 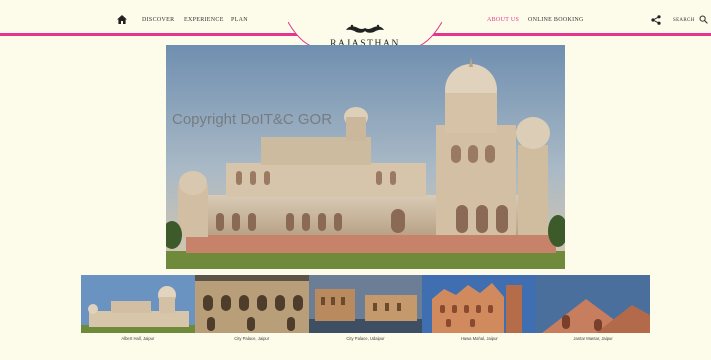 What do you see at coordinates (479, 338) in the screenshot?
I see `caption-hawa-mahal: Hawa Mahal, Jaipur` at bounding box center [479, 338].